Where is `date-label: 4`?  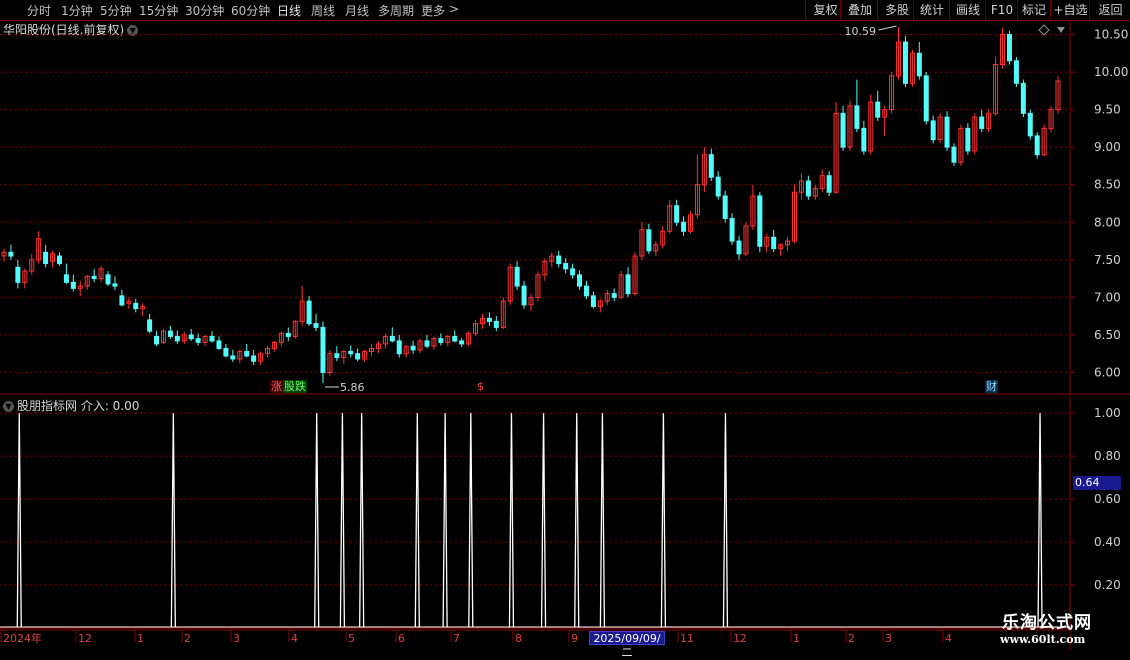
date-label: 4 is located at coordinates (948, 638).